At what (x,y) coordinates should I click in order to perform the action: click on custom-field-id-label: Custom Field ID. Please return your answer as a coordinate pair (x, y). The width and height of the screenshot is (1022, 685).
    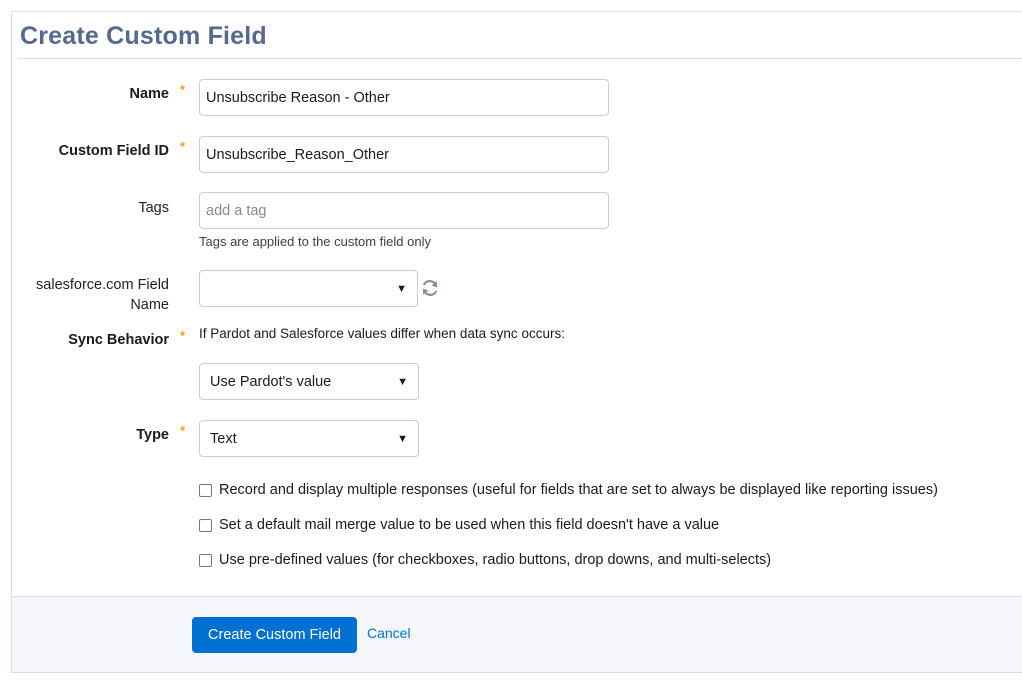
    Looking at the image, I should click on (113, 151).